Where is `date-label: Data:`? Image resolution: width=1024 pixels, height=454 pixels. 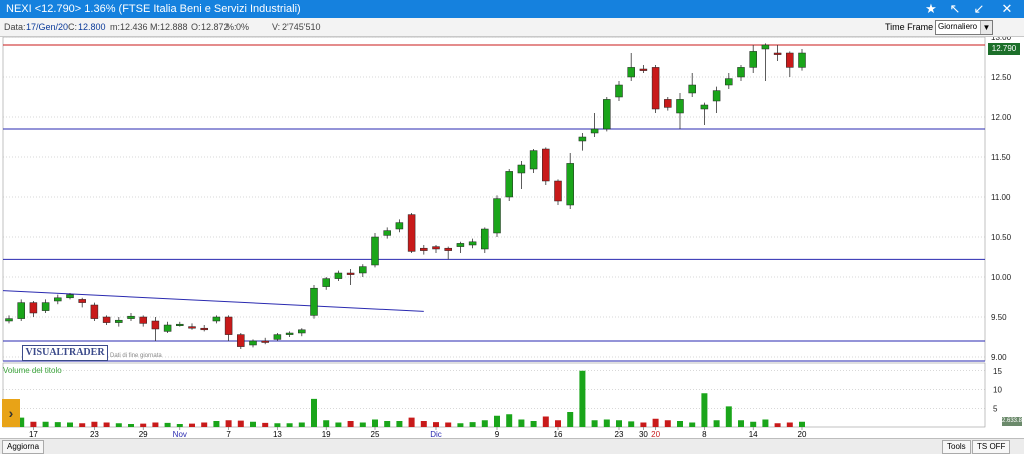
date-label: Data: is located at coordinates (15, 27).